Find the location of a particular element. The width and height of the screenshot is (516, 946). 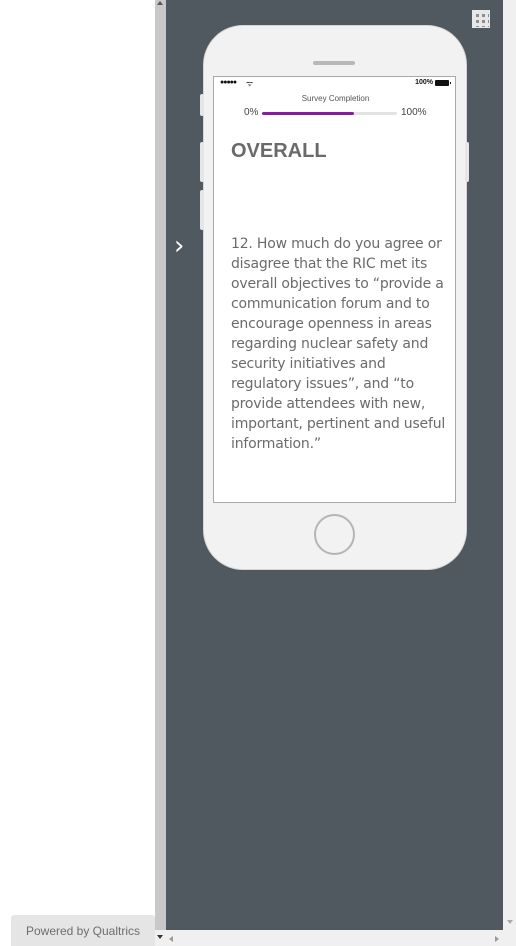

horizontal-scrollbar is located at coordinates (335, 938).